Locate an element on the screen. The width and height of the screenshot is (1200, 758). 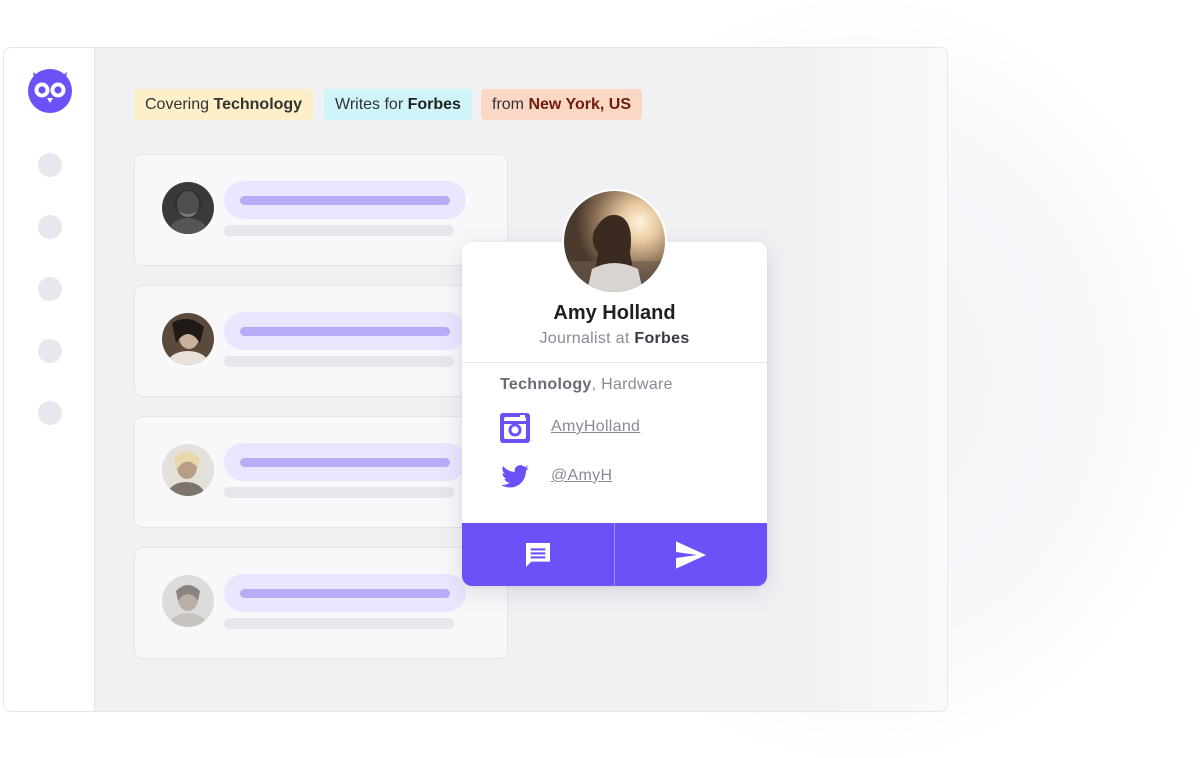
profile-role-prefix: Journalist at is located at coordinates (584, 338).